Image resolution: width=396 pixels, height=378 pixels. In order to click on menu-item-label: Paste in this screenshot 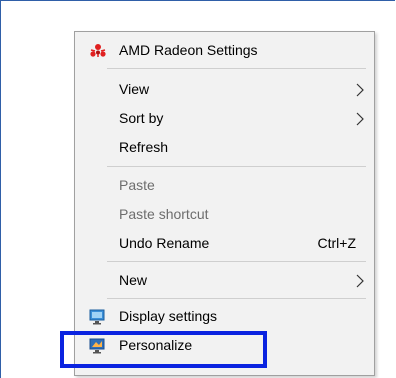, I will do `click(137, 185)`.